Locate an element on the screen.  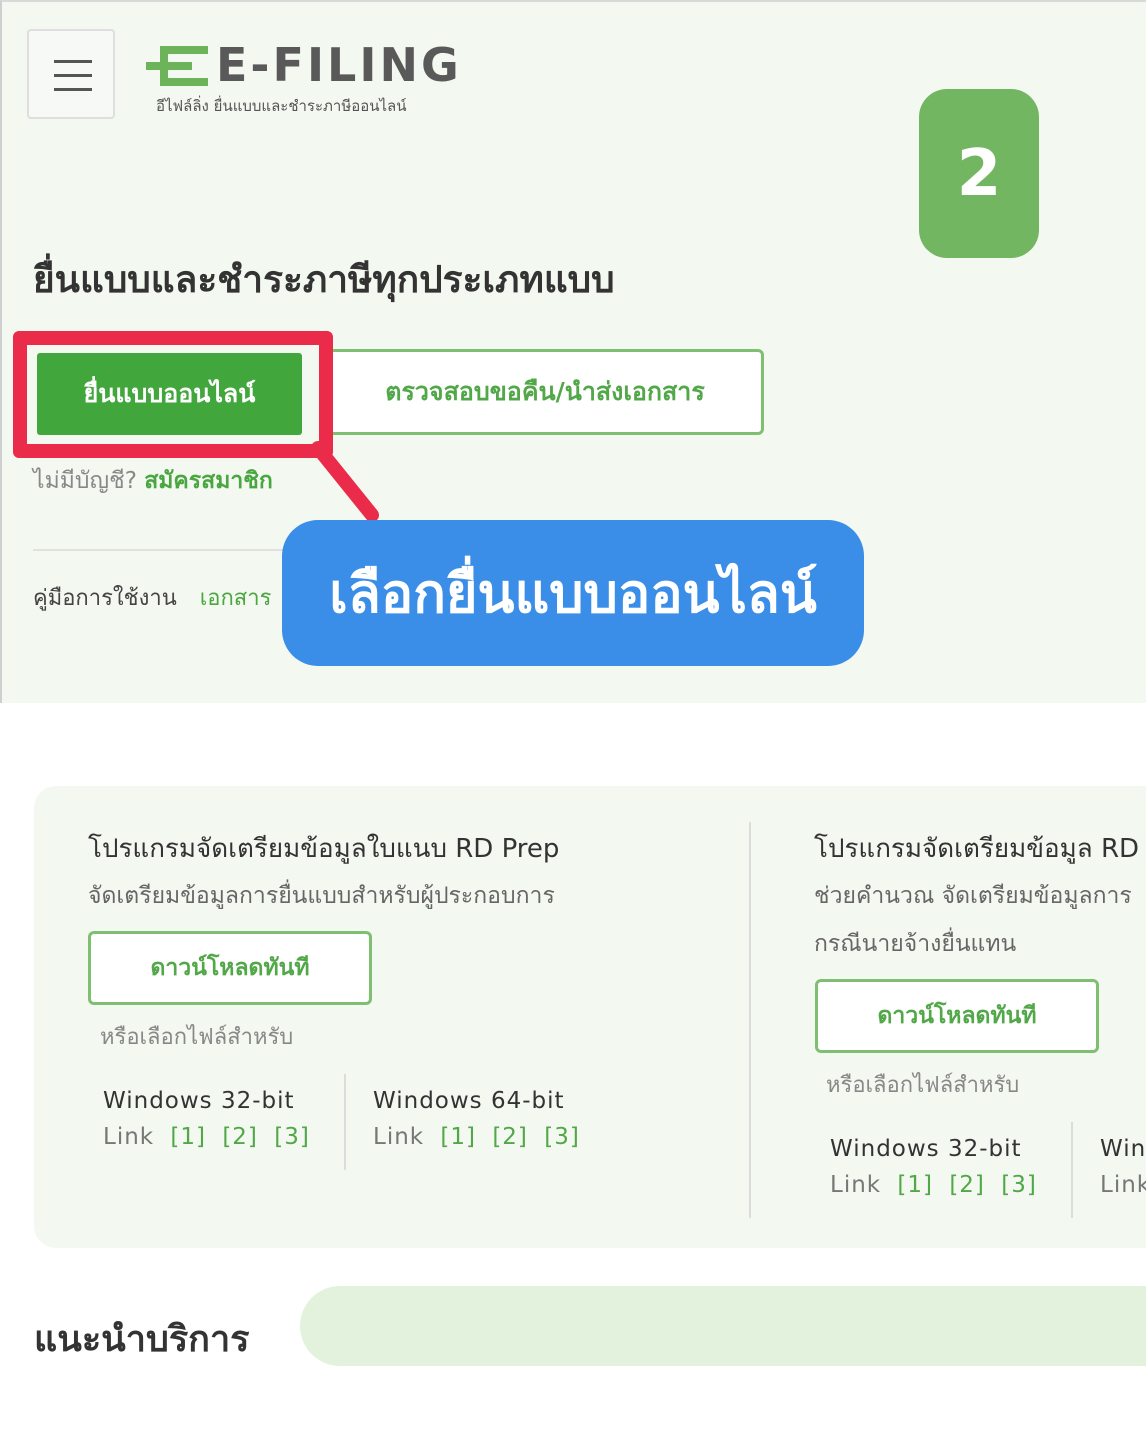
windows-64bit-label: Windows 64-bit is located at coordinates (469, 1101).